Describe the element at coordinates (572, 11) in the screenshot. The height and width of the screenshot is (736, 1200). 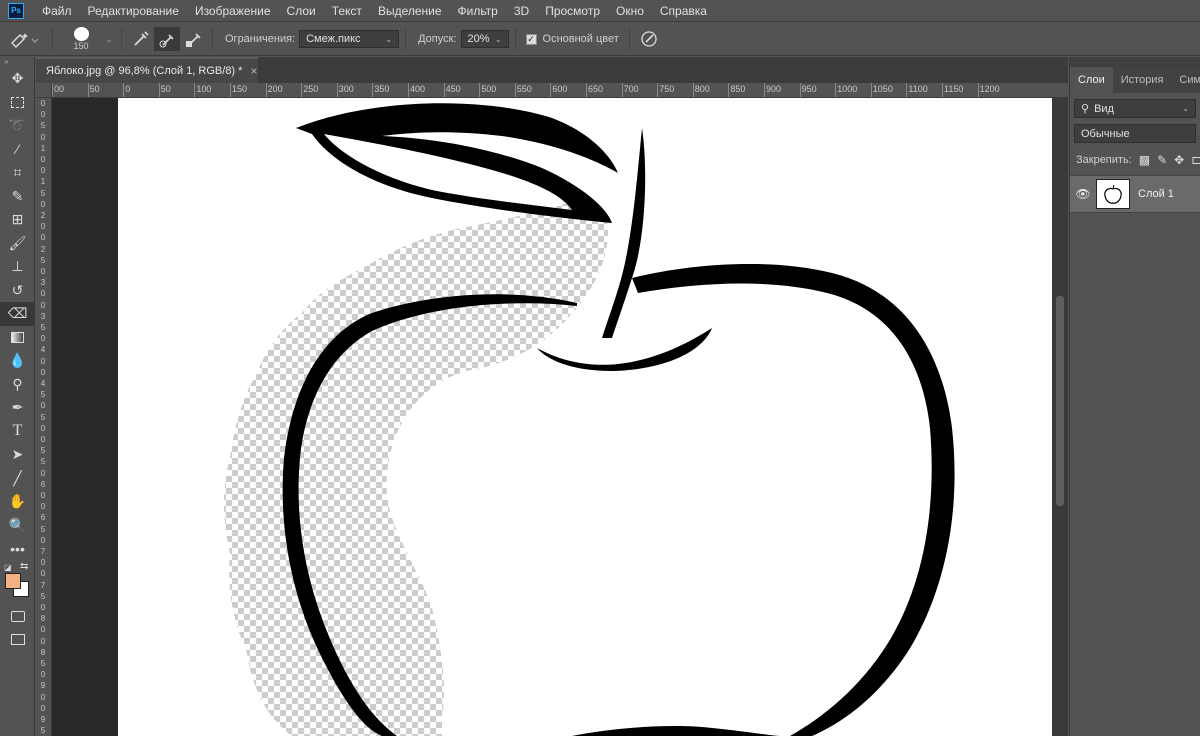
I see `menu-view: Просмотр` at that location.